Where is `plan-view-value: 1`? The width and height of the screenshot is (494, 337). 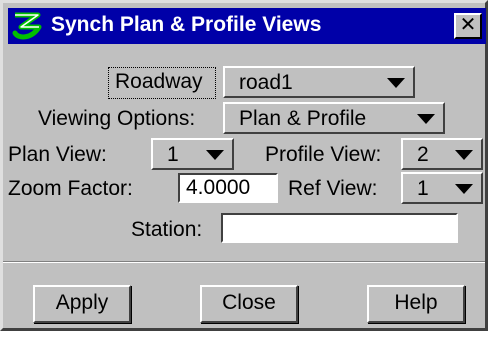 plan-view-value: 1 is located at coordinates (173, 154).